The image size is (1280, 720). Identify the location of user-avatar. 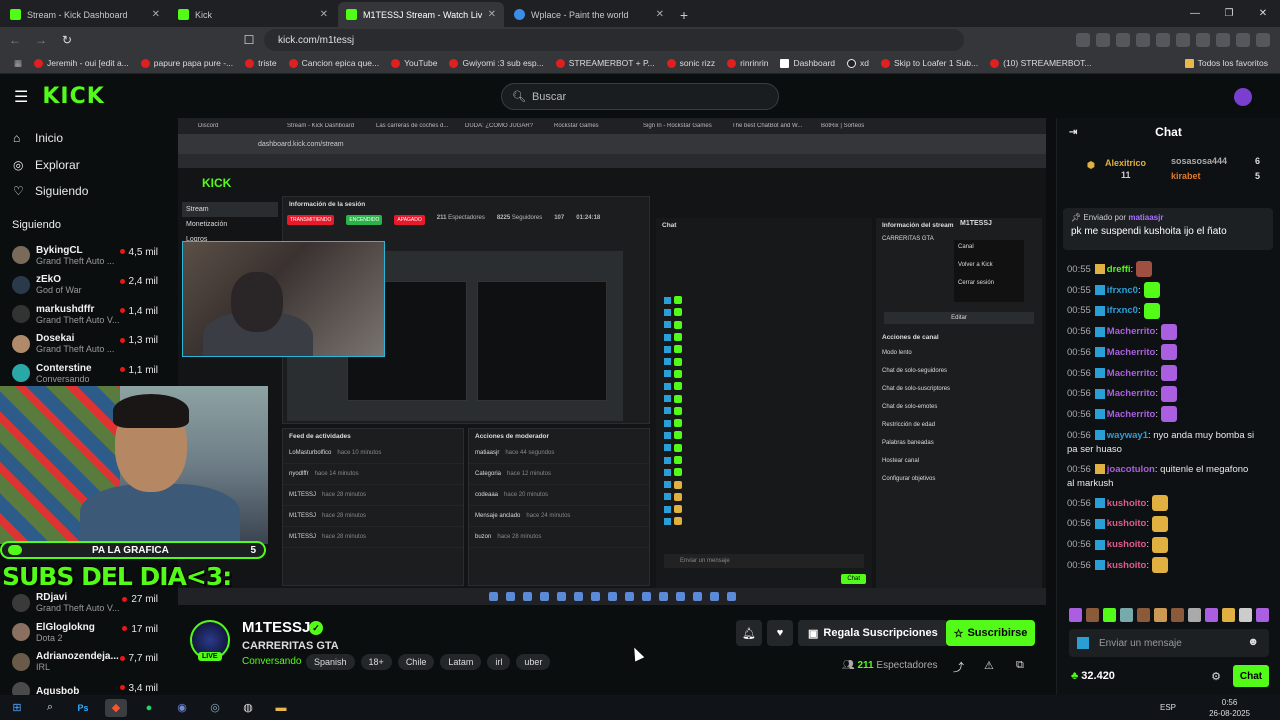
(1243, 97).